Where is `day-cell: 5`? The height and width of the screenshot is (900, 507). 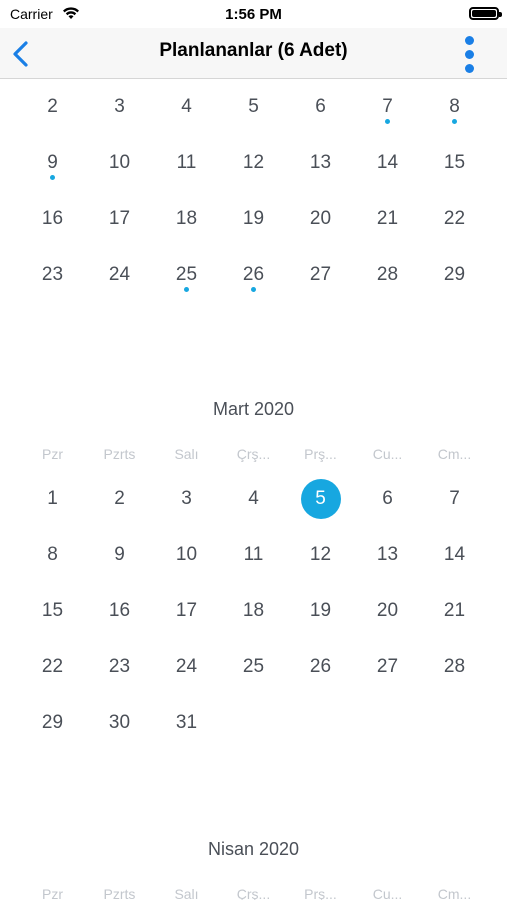 day-cell: 5 is located at coordinates (253, 117).